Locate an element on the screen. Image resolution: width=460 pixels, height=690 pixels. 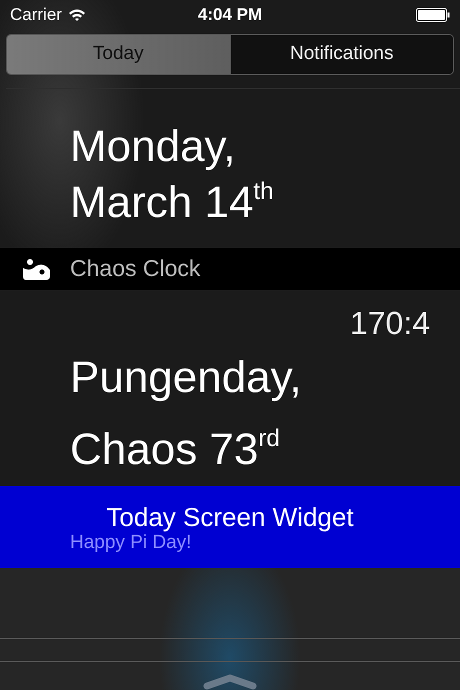
chevron-icon is located at coordinates (230, 682).